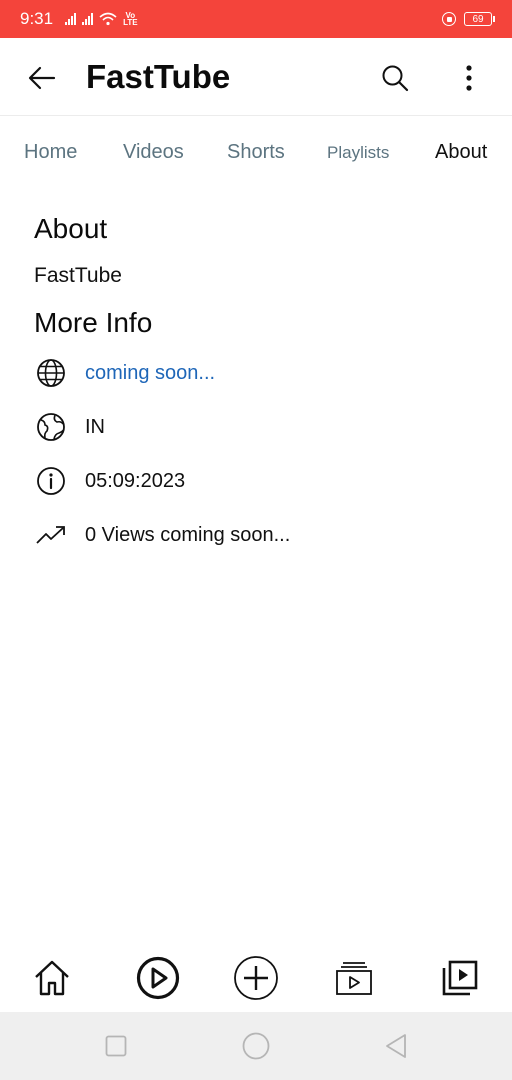 This screenshot has width=512, height=1080. I want to click on system-home-button, so click(256, 1046).